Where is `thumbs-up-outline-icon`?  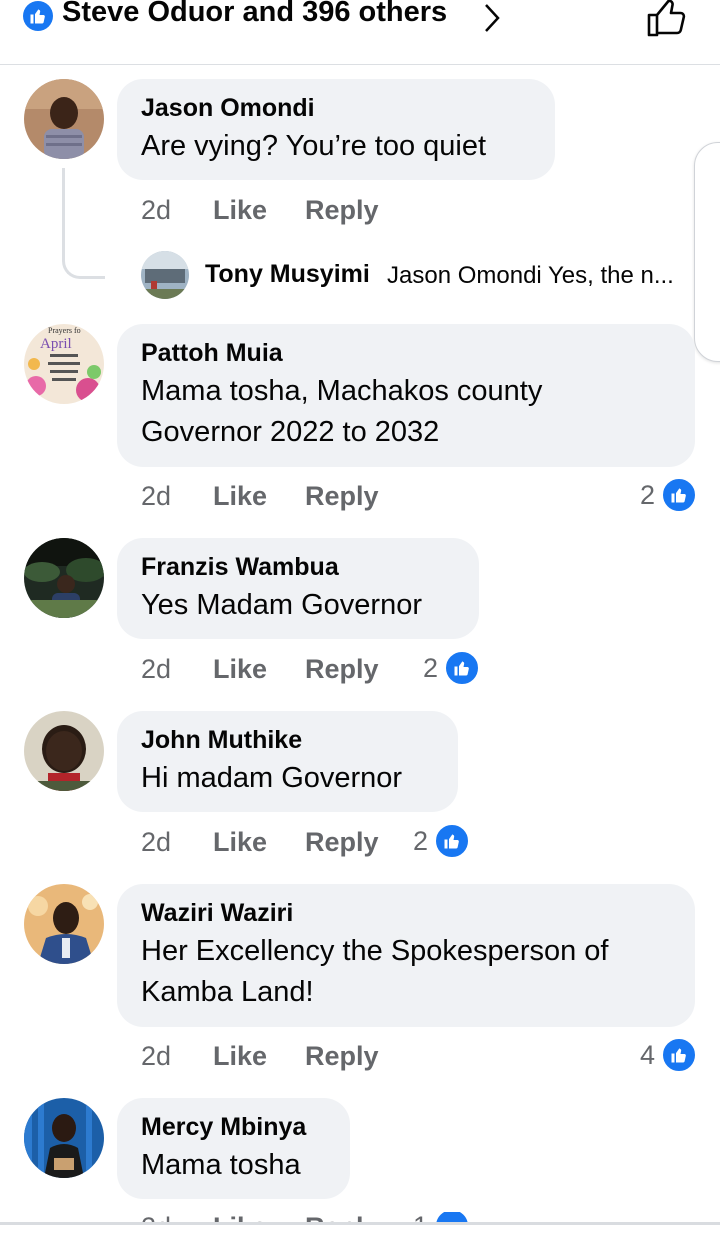 thumbs-up-outline-icon is located at coordinates (668, 19).